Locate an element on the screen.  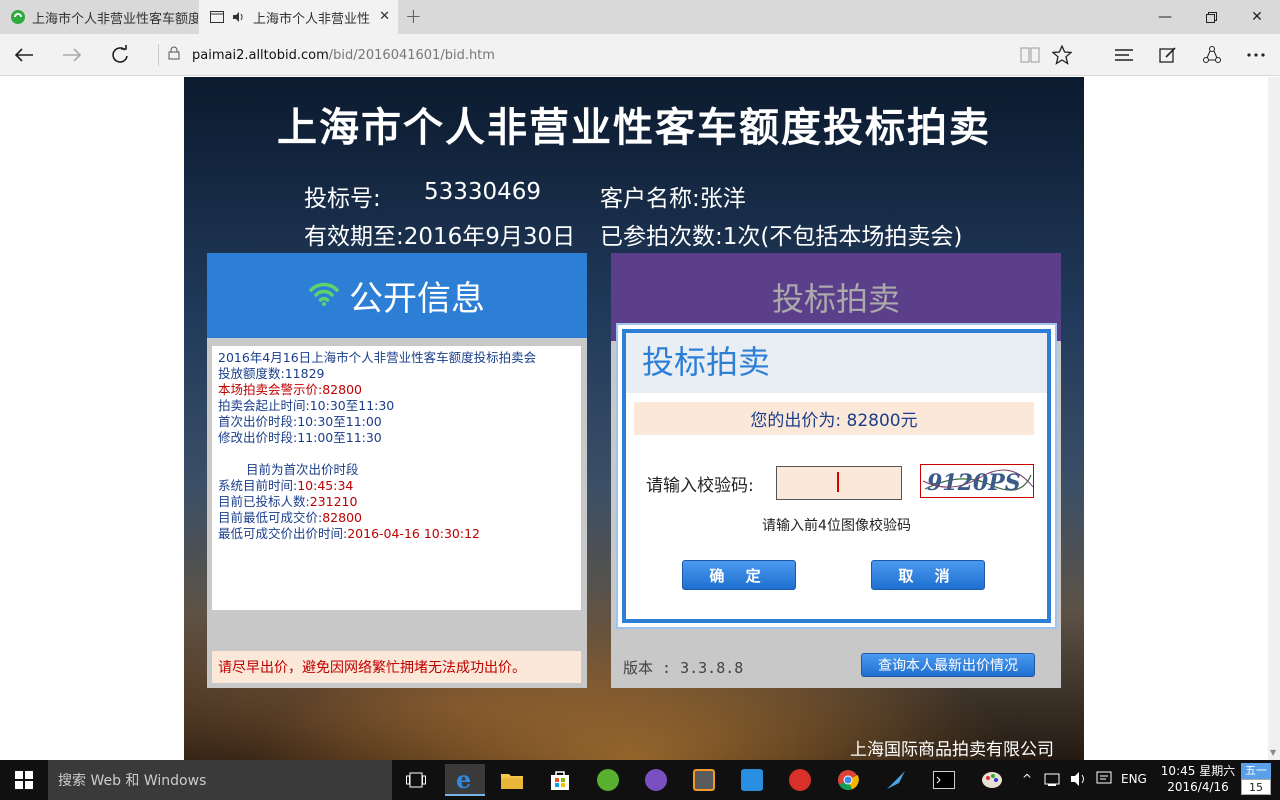
share-button is located at coordinates (1212, 55).